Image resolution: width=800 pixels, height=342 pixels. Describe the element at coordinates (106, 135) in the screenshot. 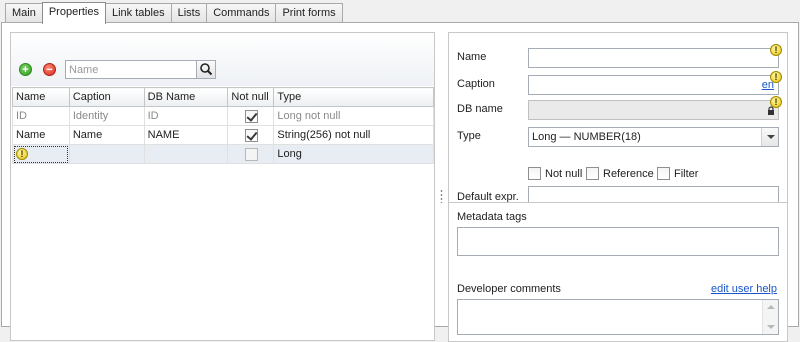

I see `cell-caption: Name` at that location.